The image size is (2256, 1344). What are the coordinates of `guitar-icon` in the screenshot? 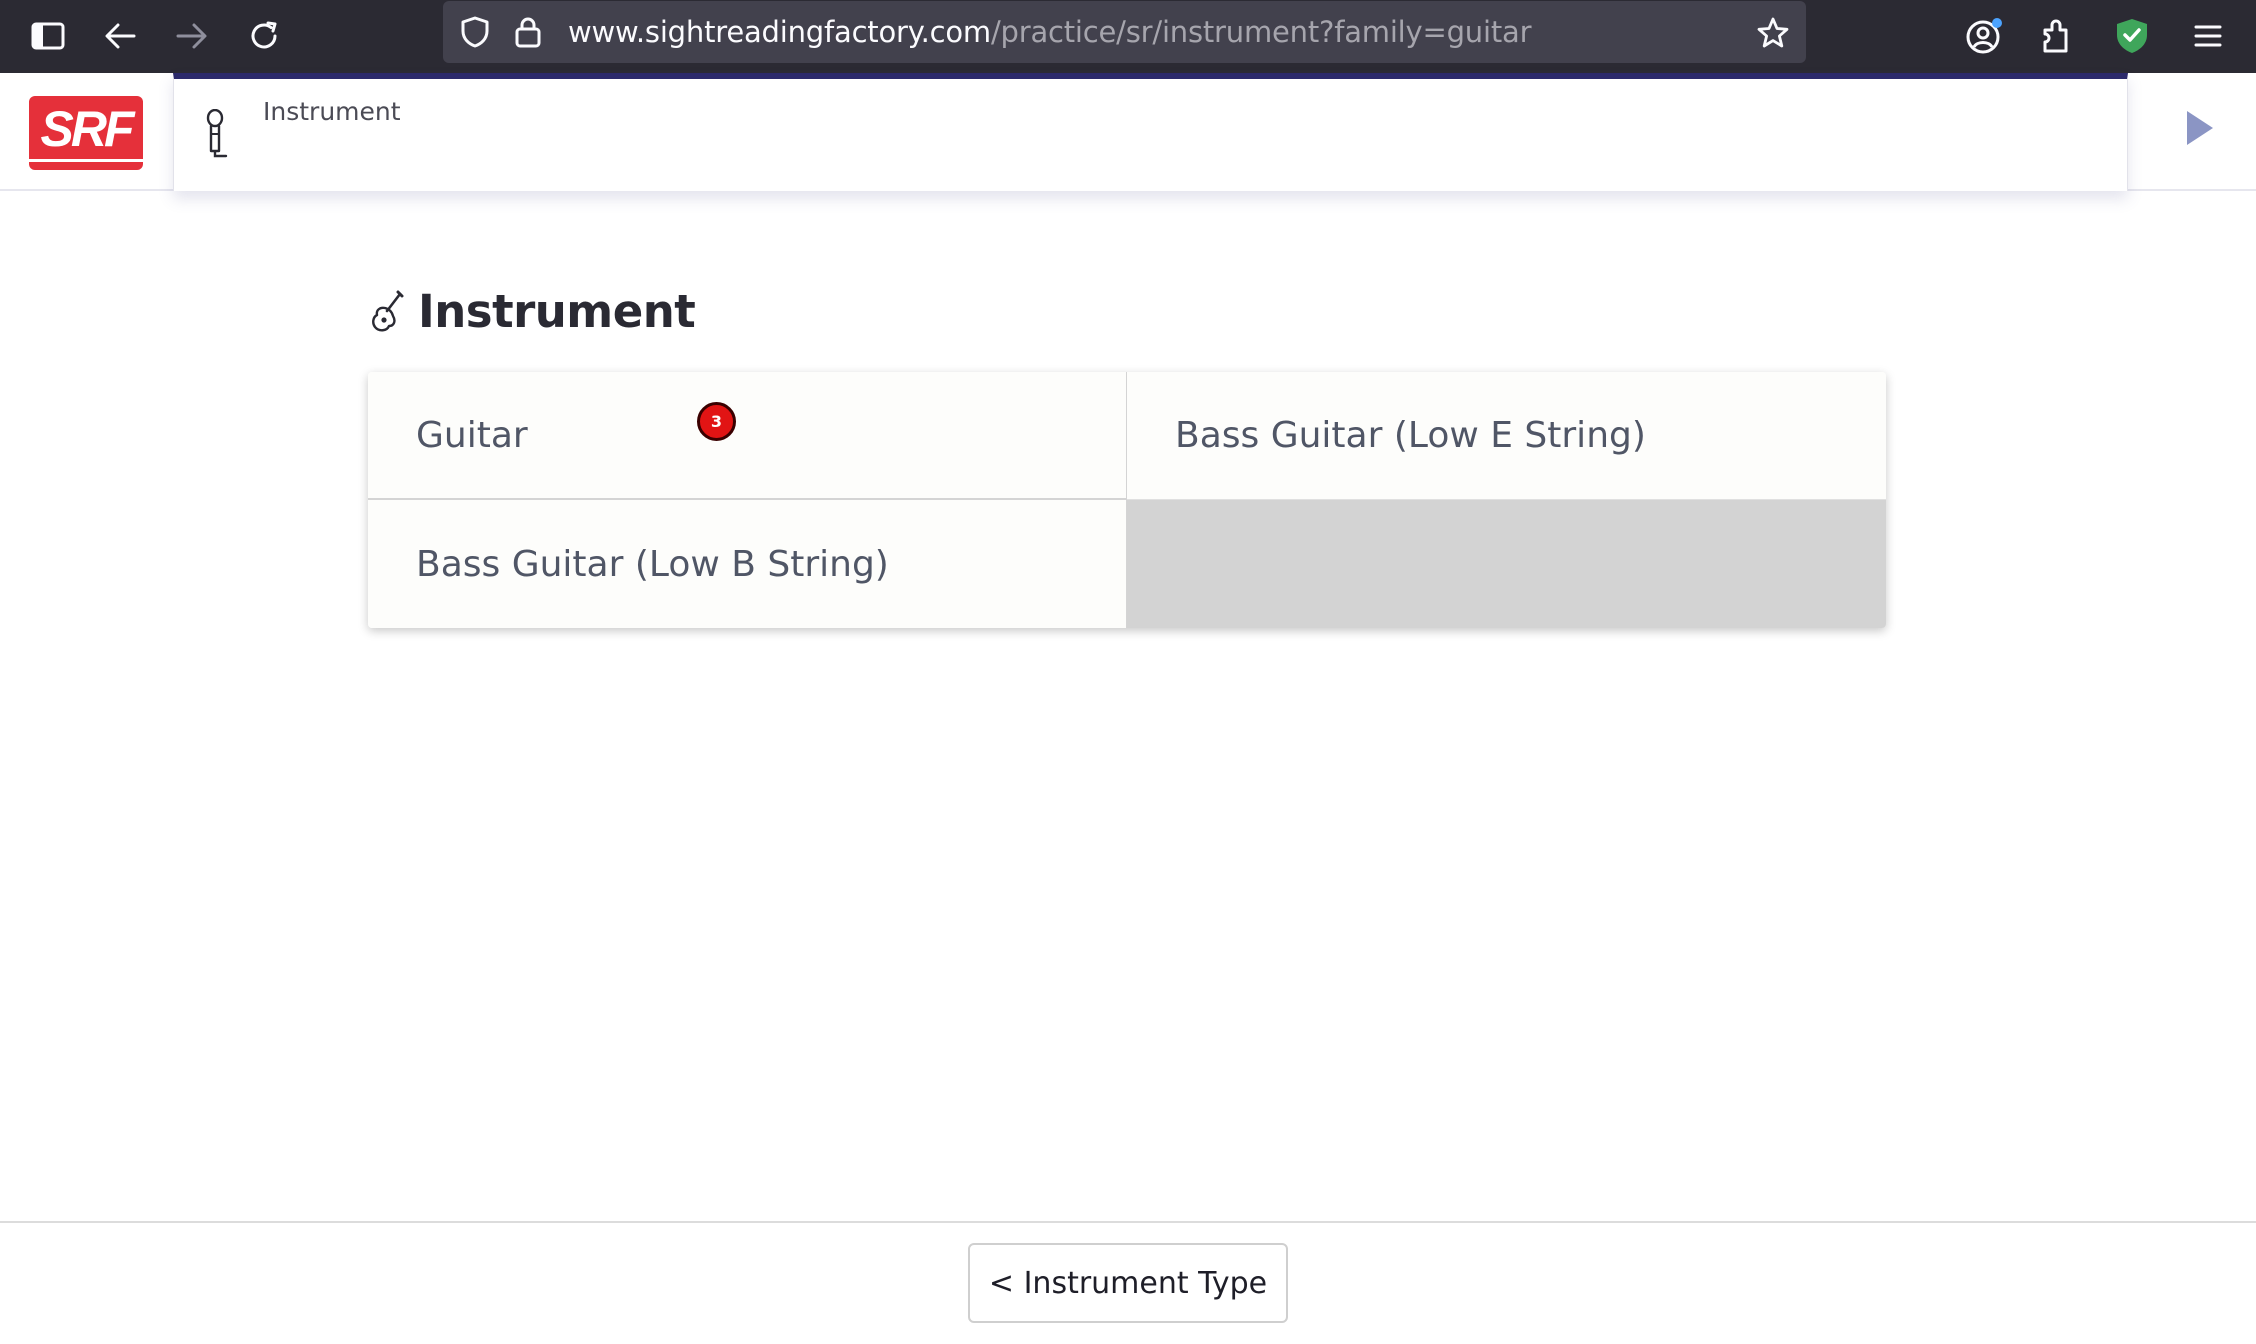 It's located at (388, 311).